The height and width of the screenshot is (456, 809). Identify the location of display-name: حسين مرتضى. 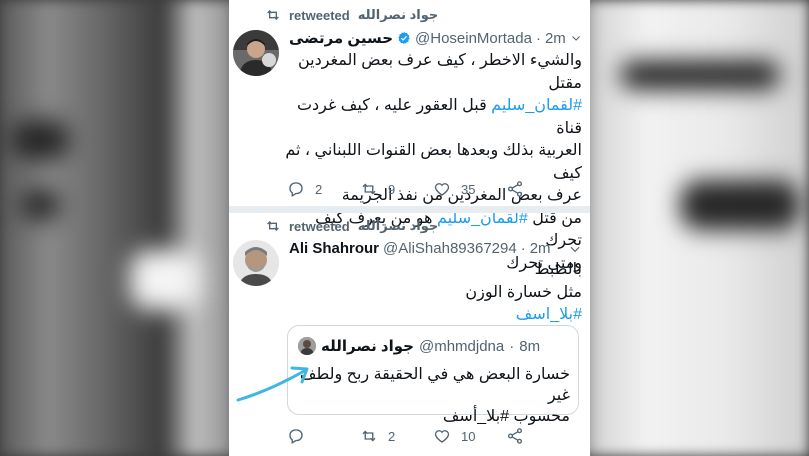
(341, 38).